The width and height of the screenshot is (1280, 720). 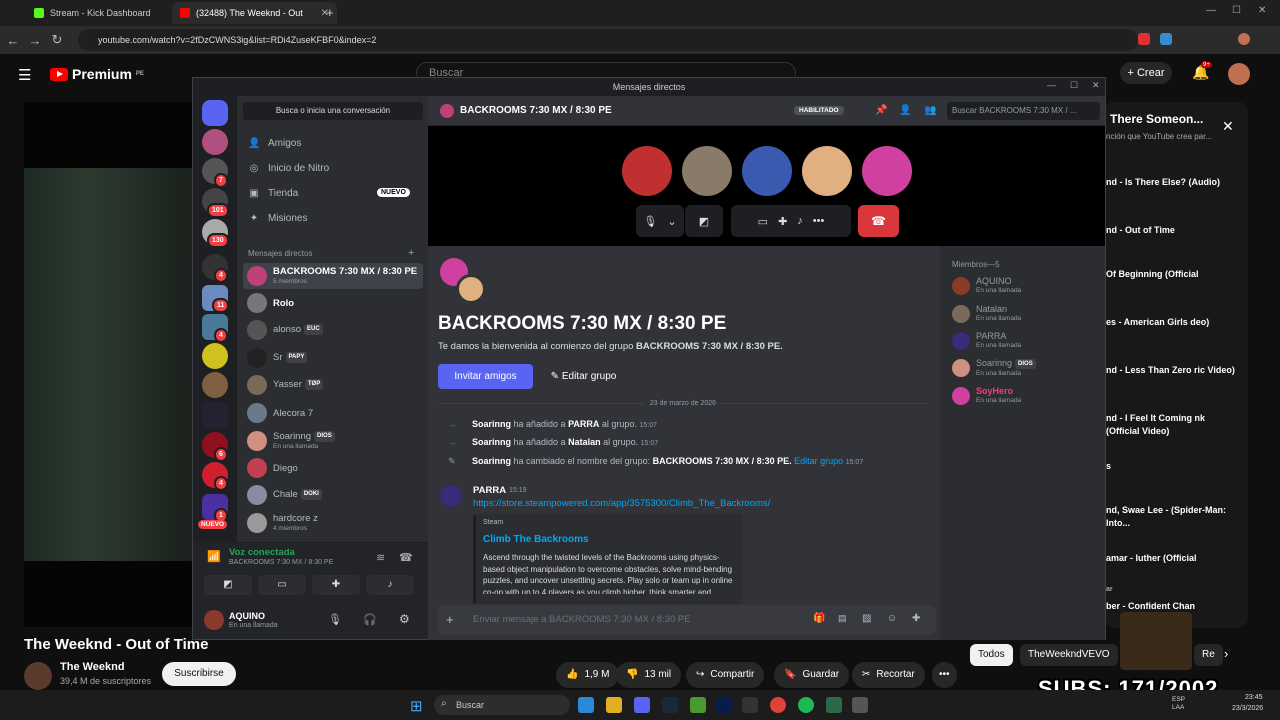 What do you see at coordinates (698, 705) in the screenshot?
I see `minecraft-icon` at bounding box center [698, 705].